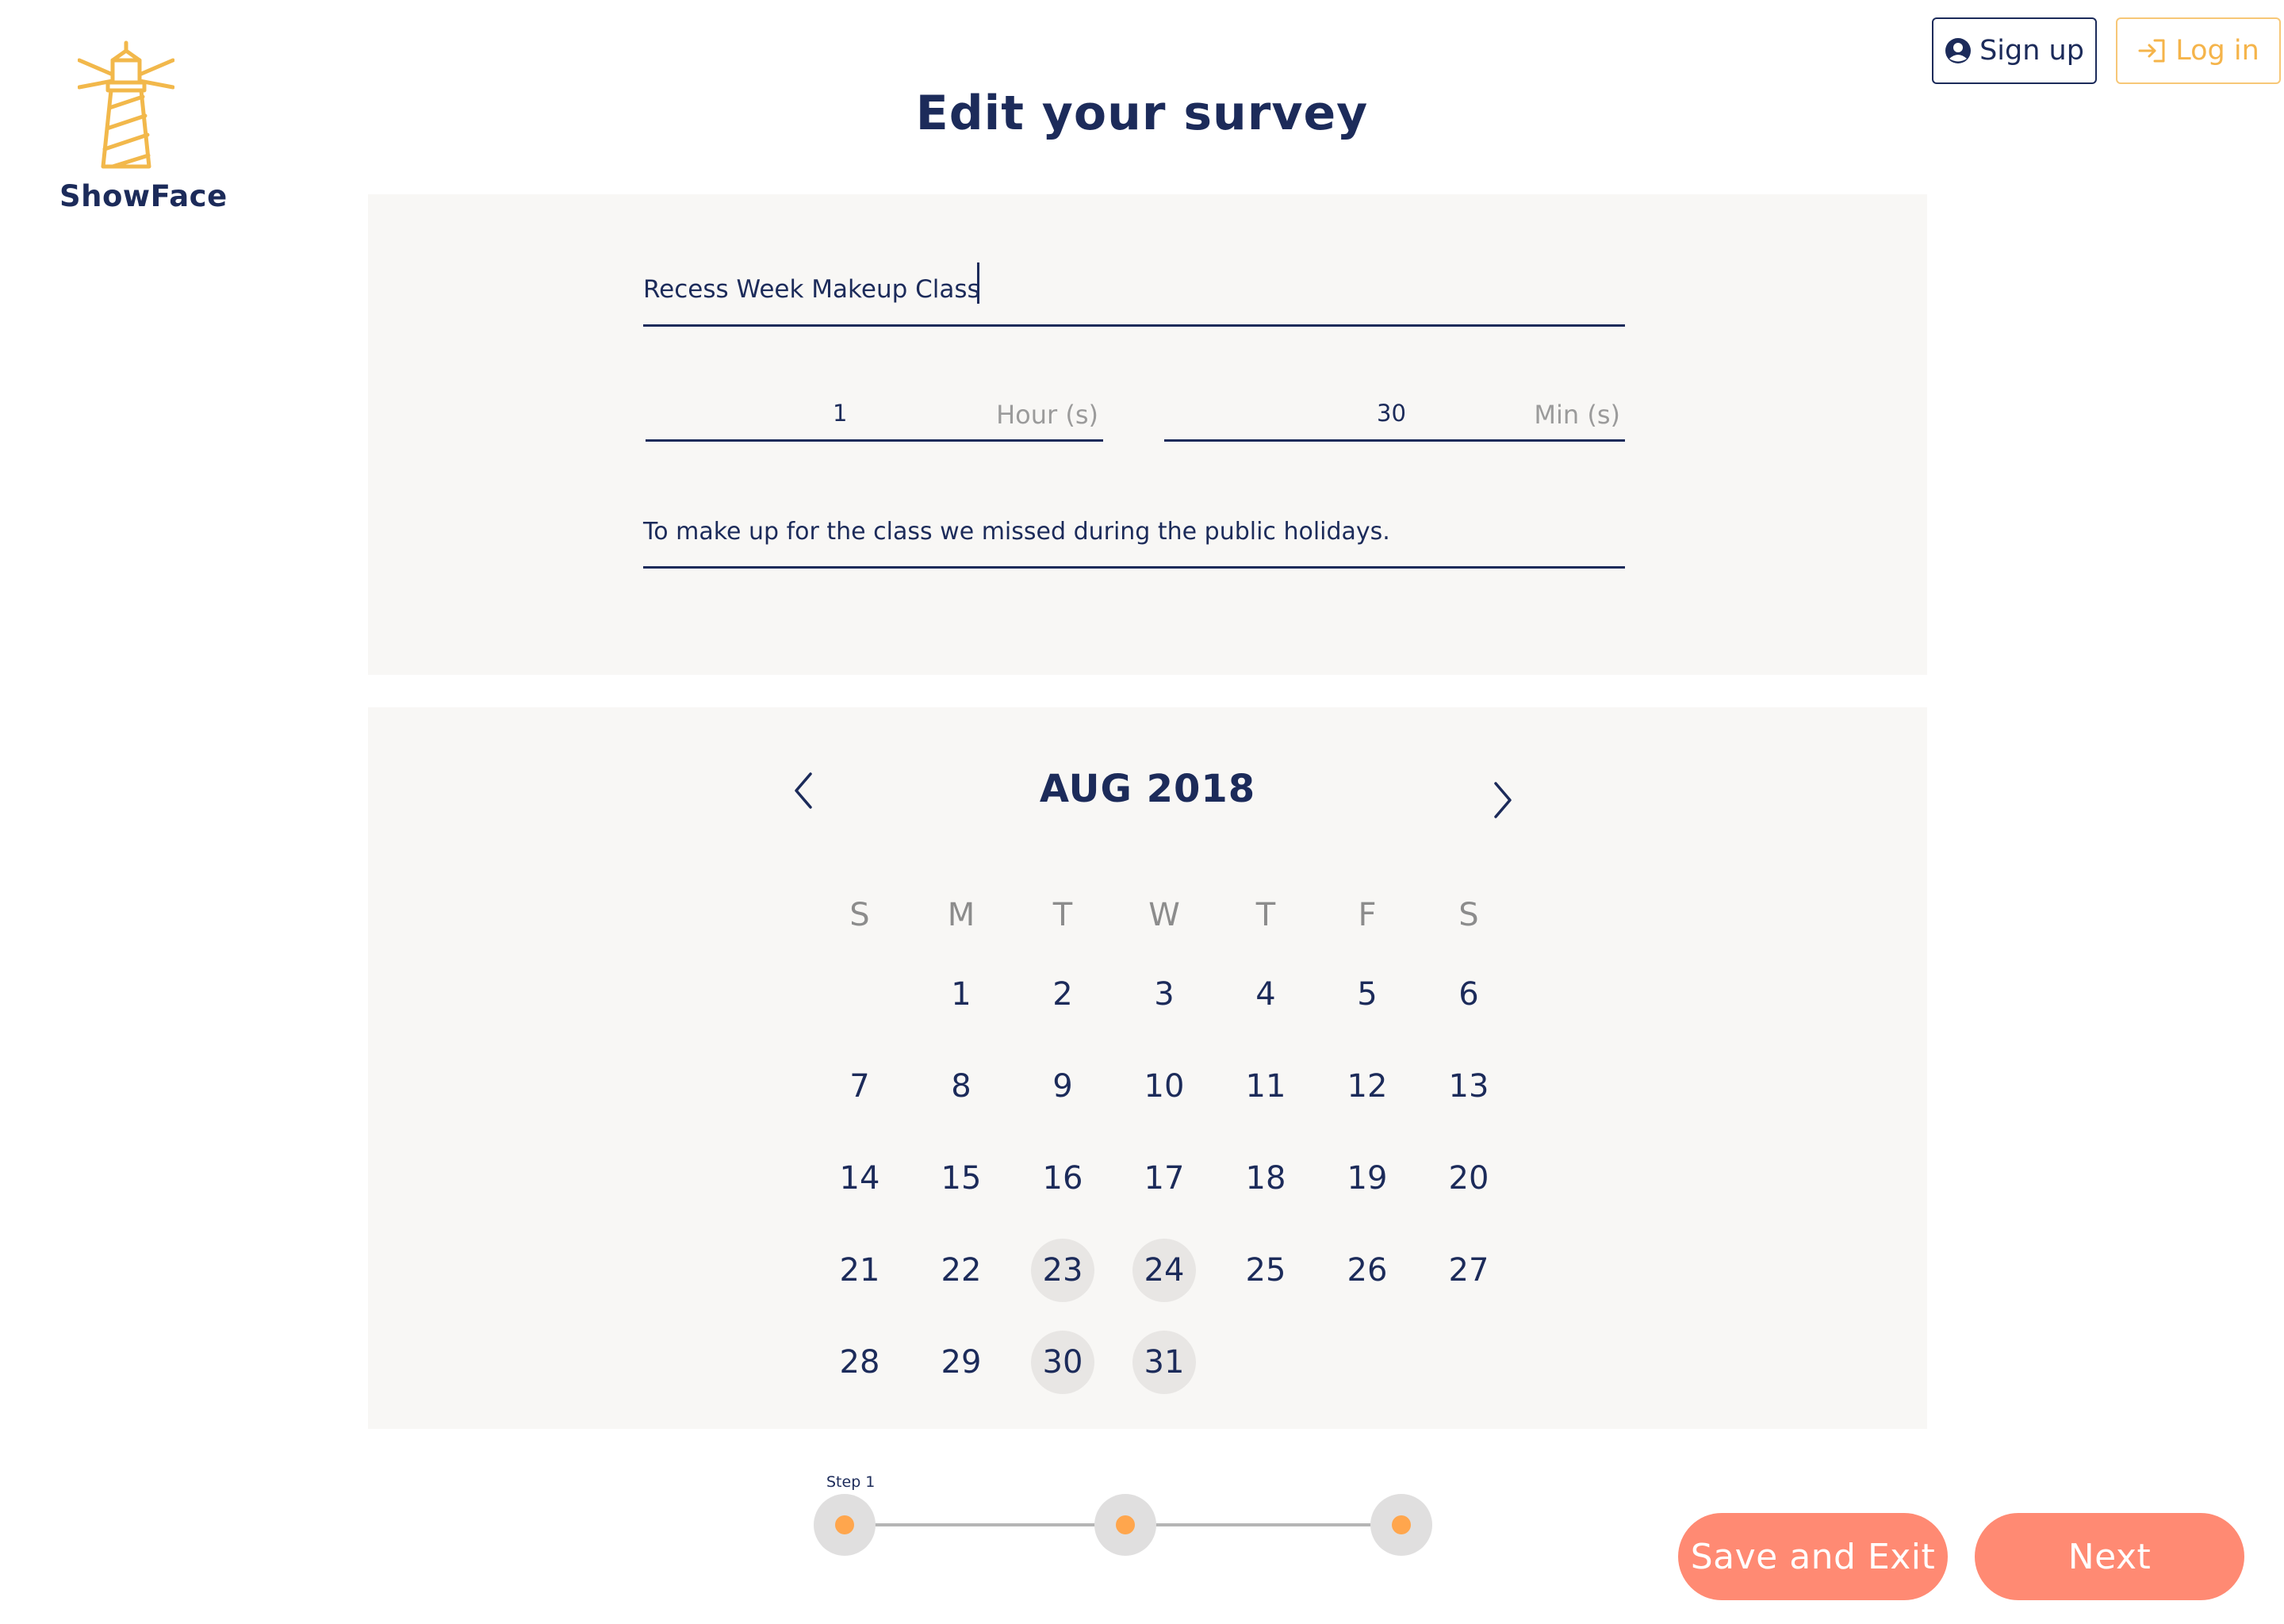 The image size is (2284, 1624). I want to click on calendar-day: 29, so click(961, 1362).